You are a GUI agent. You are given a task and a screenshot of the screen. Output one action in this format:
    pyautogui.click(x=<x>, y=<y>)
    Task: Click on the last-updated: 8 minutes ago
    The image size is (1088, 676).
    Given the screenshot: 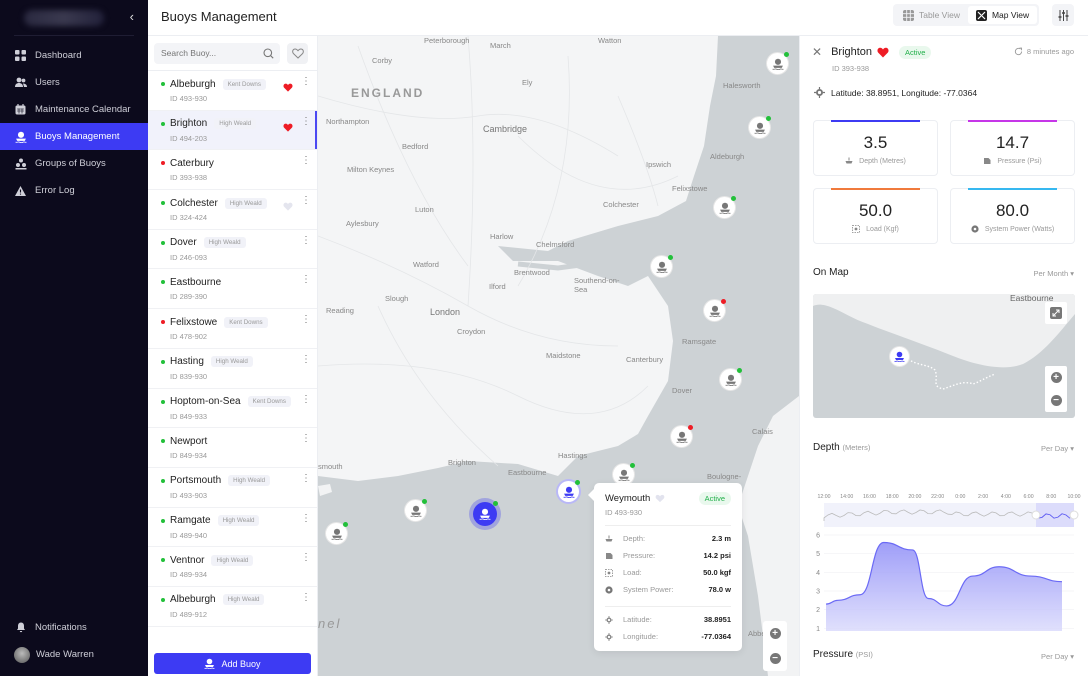 What is the action you would take?
    pyautogui.click(x=1044, y=51)
    